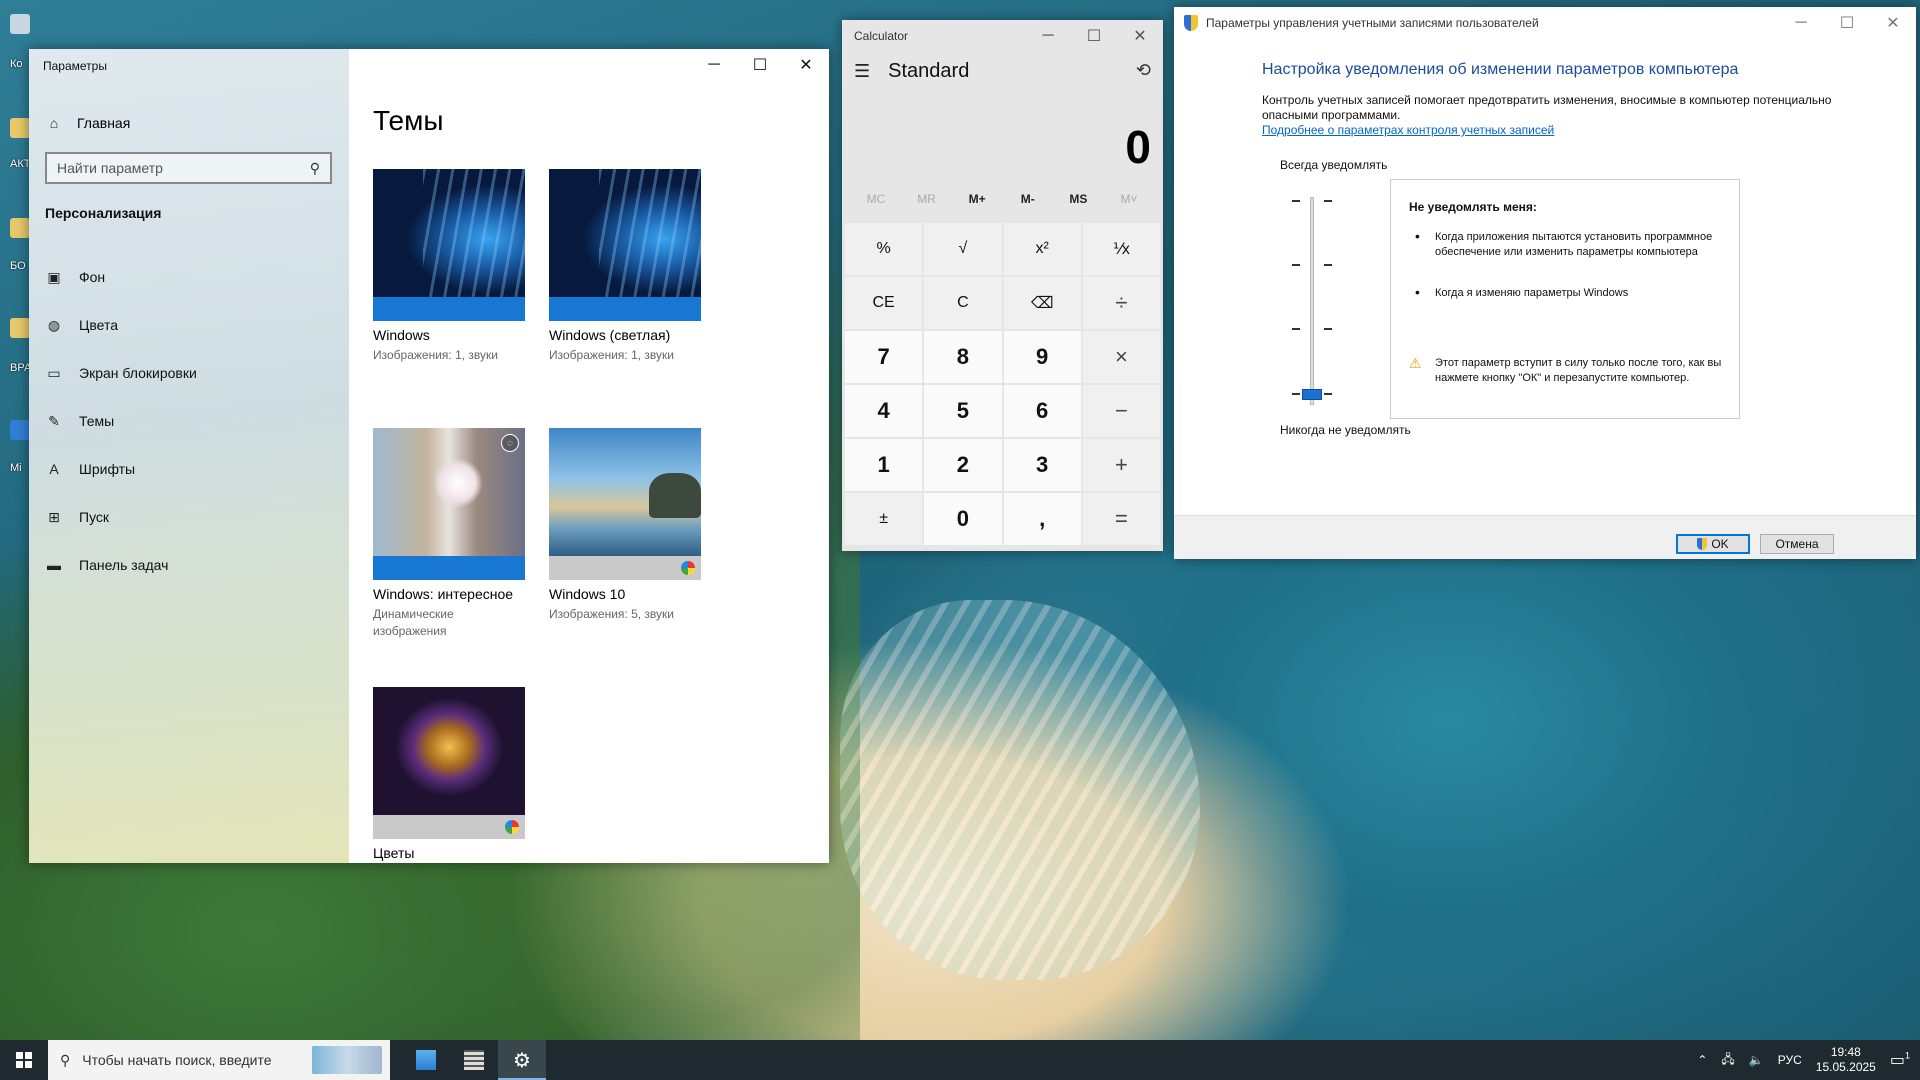 The image size is (1920, 1080). What do you see at coordinates (103, 213) in the screenshot?
I see `sidebar-section-title: Персонализация` at bounding box center [103, 213].